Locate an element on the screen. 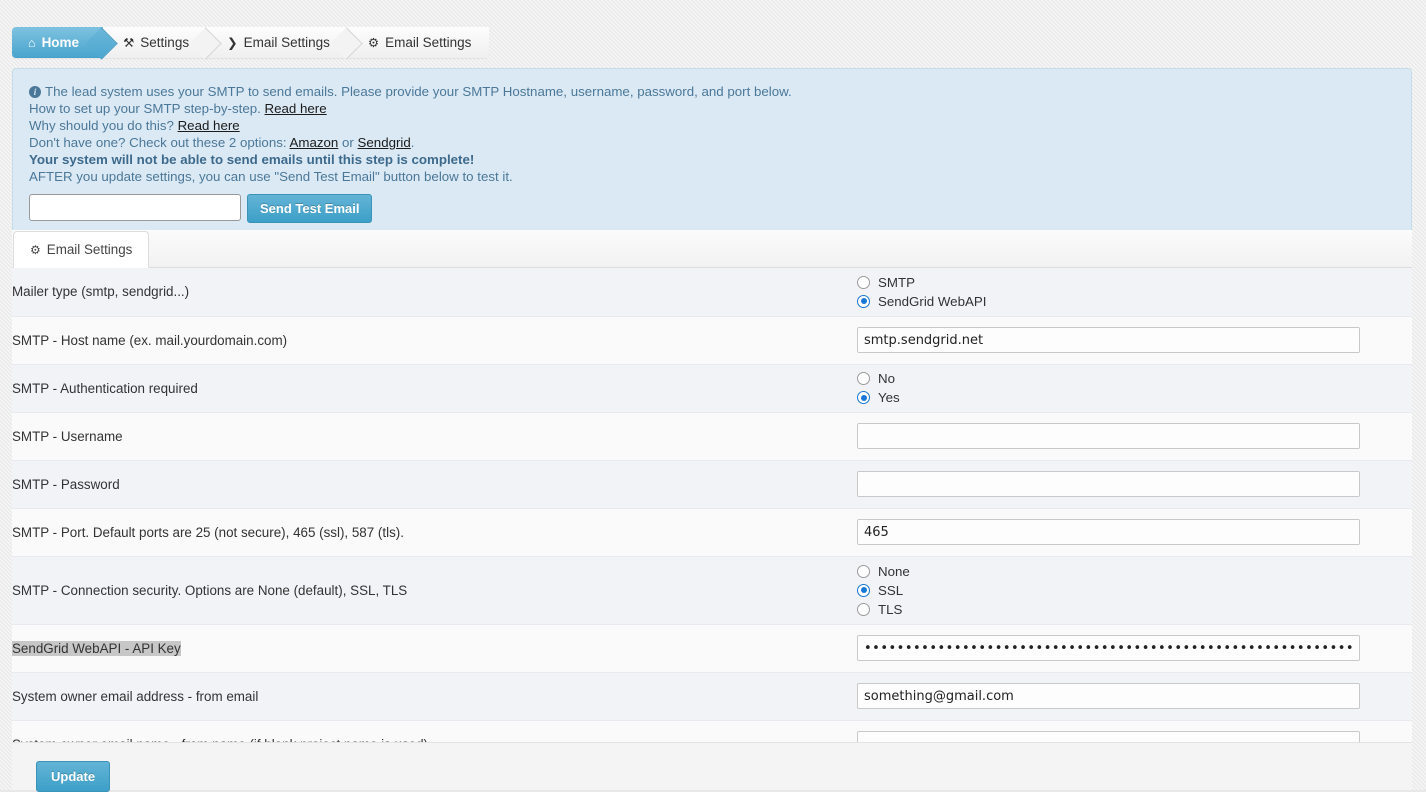  radio-option: TLS is located at coordinates (1134, 609).